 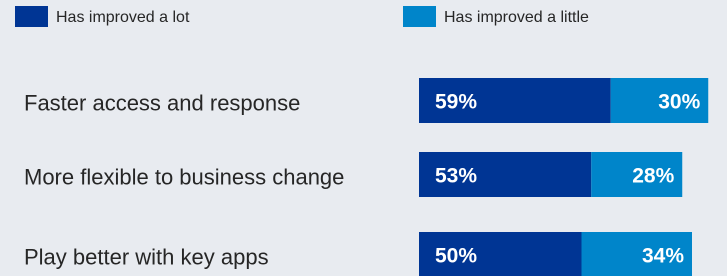 I want to click on legend-label-0: Has improved a lot, so click(x=123, y=17).